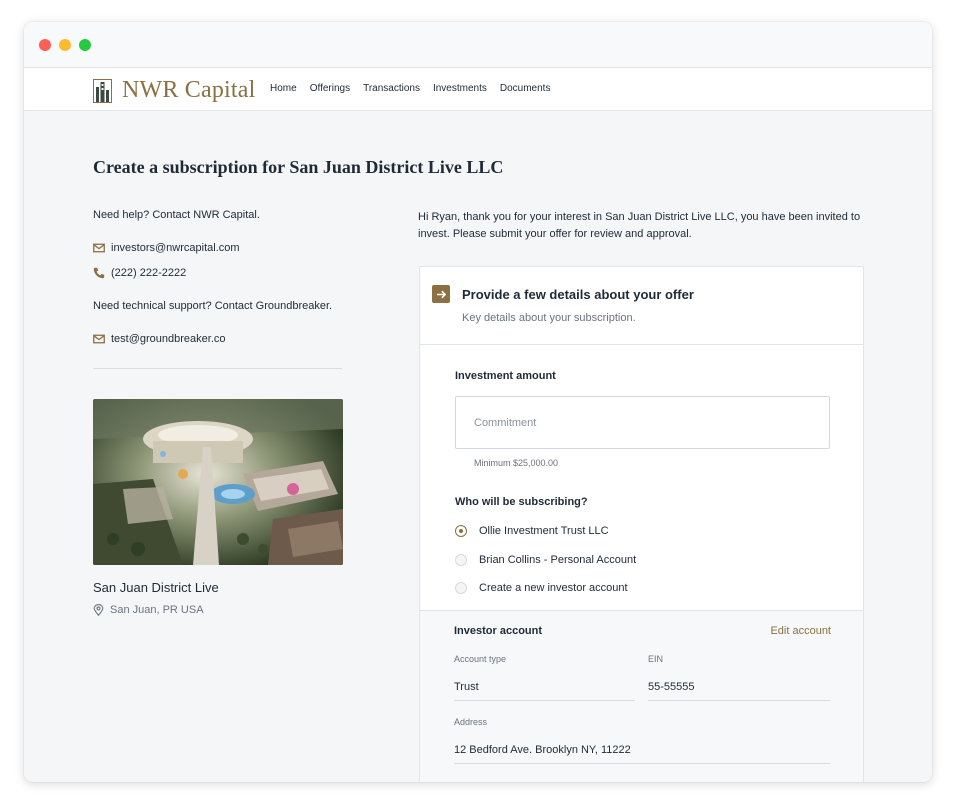 Image resolution: width=960 pixels, height=807 pixels. I want to click on offer-form-subtitle: Key details about your subscription., so click(549, 318).